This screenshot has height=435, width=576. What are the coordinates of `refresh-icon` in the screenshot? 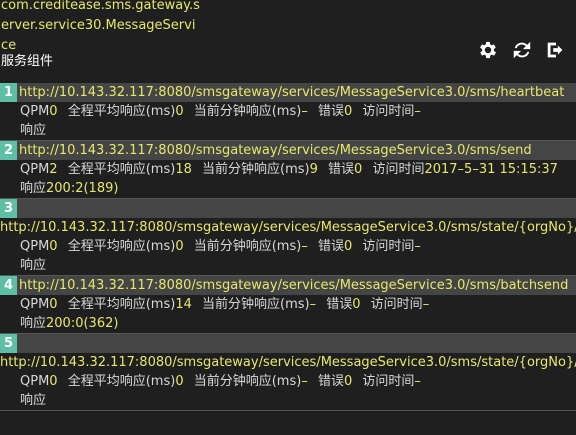 It's located at (522, 50).